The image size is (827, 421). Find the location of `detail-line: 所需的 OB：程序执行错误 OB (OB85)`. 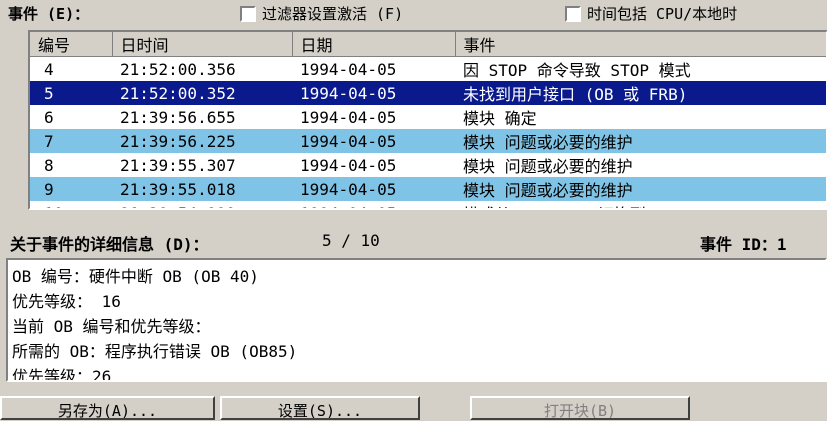

detail-line: 所需的 OB：程序执行错误 OB (OB85) is located at coordinates (155, 351).